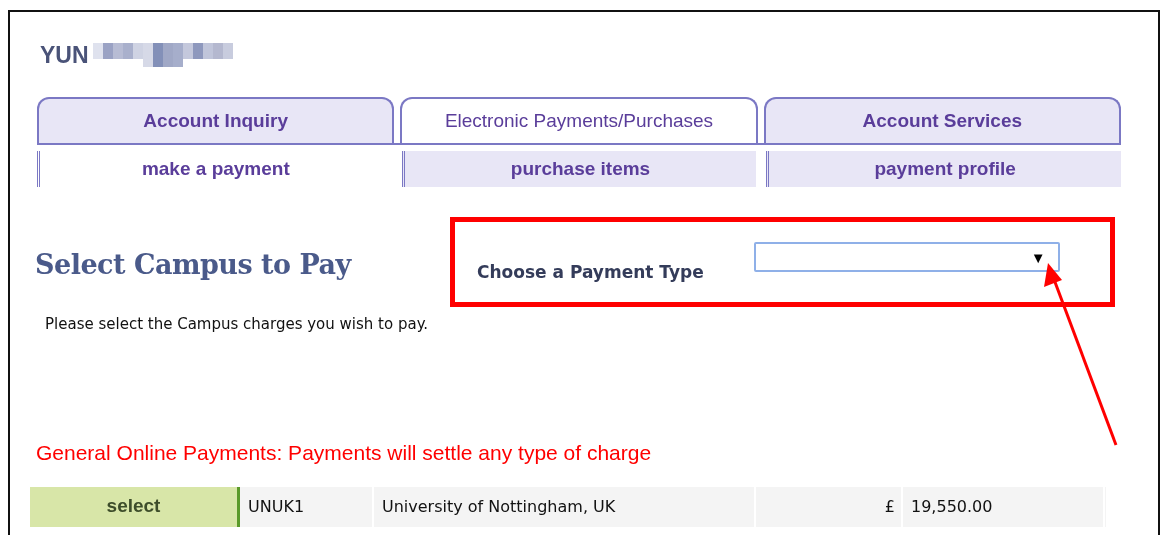  What do you see at coordinates (942, 120) in the screenshot?
I see `tab: Account Services` at bounding box center [942, 120].